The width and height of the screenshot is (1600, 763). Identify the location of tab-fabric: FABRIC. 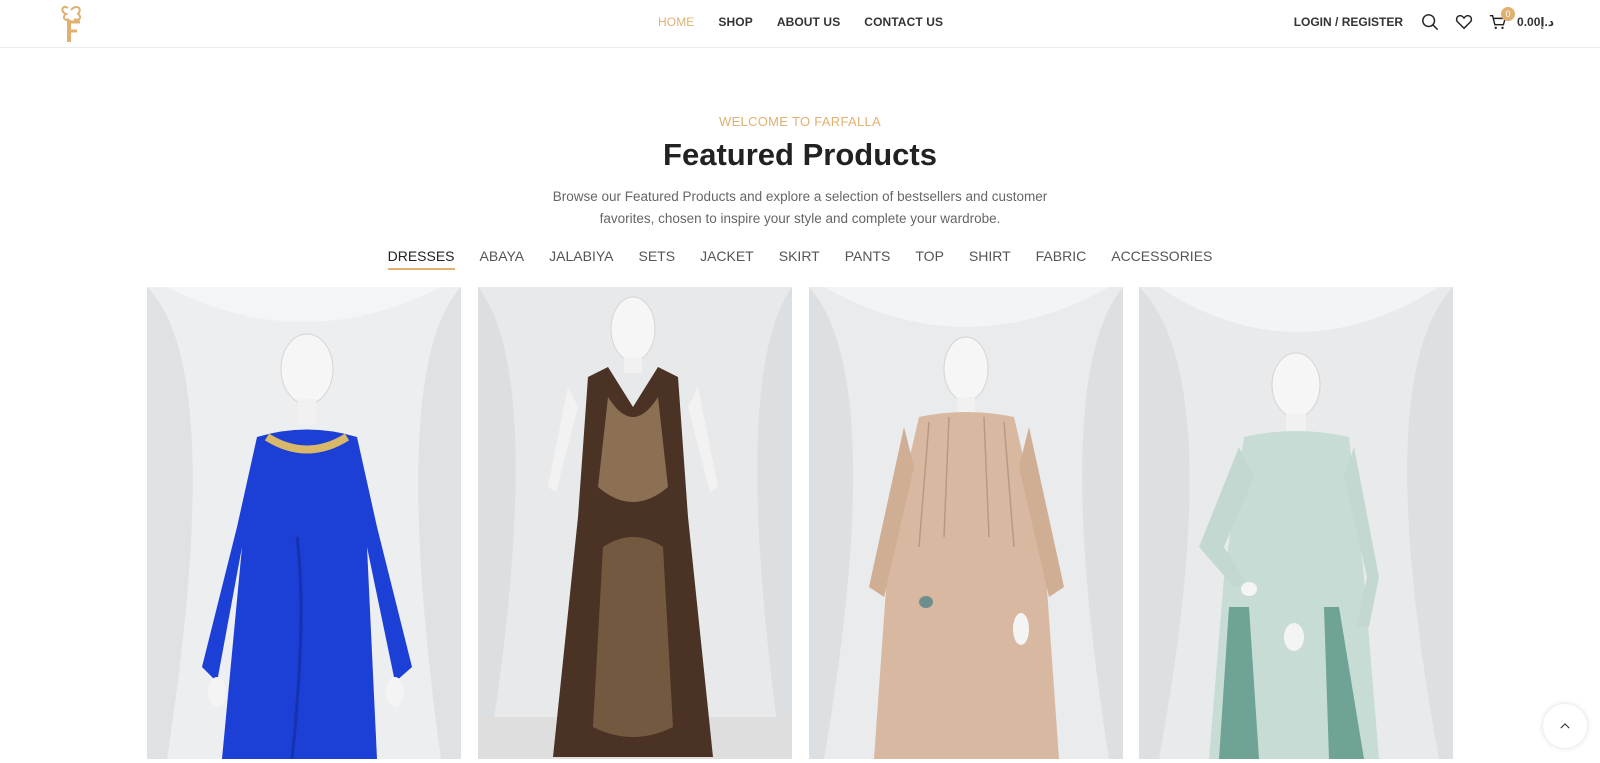
(1061, 259).